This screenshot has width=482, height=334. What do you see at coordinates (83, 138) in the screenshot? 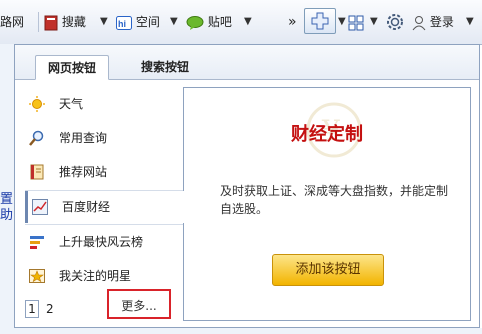
I see `list-item-label: 常用查询` at bounding box center [83, 138].